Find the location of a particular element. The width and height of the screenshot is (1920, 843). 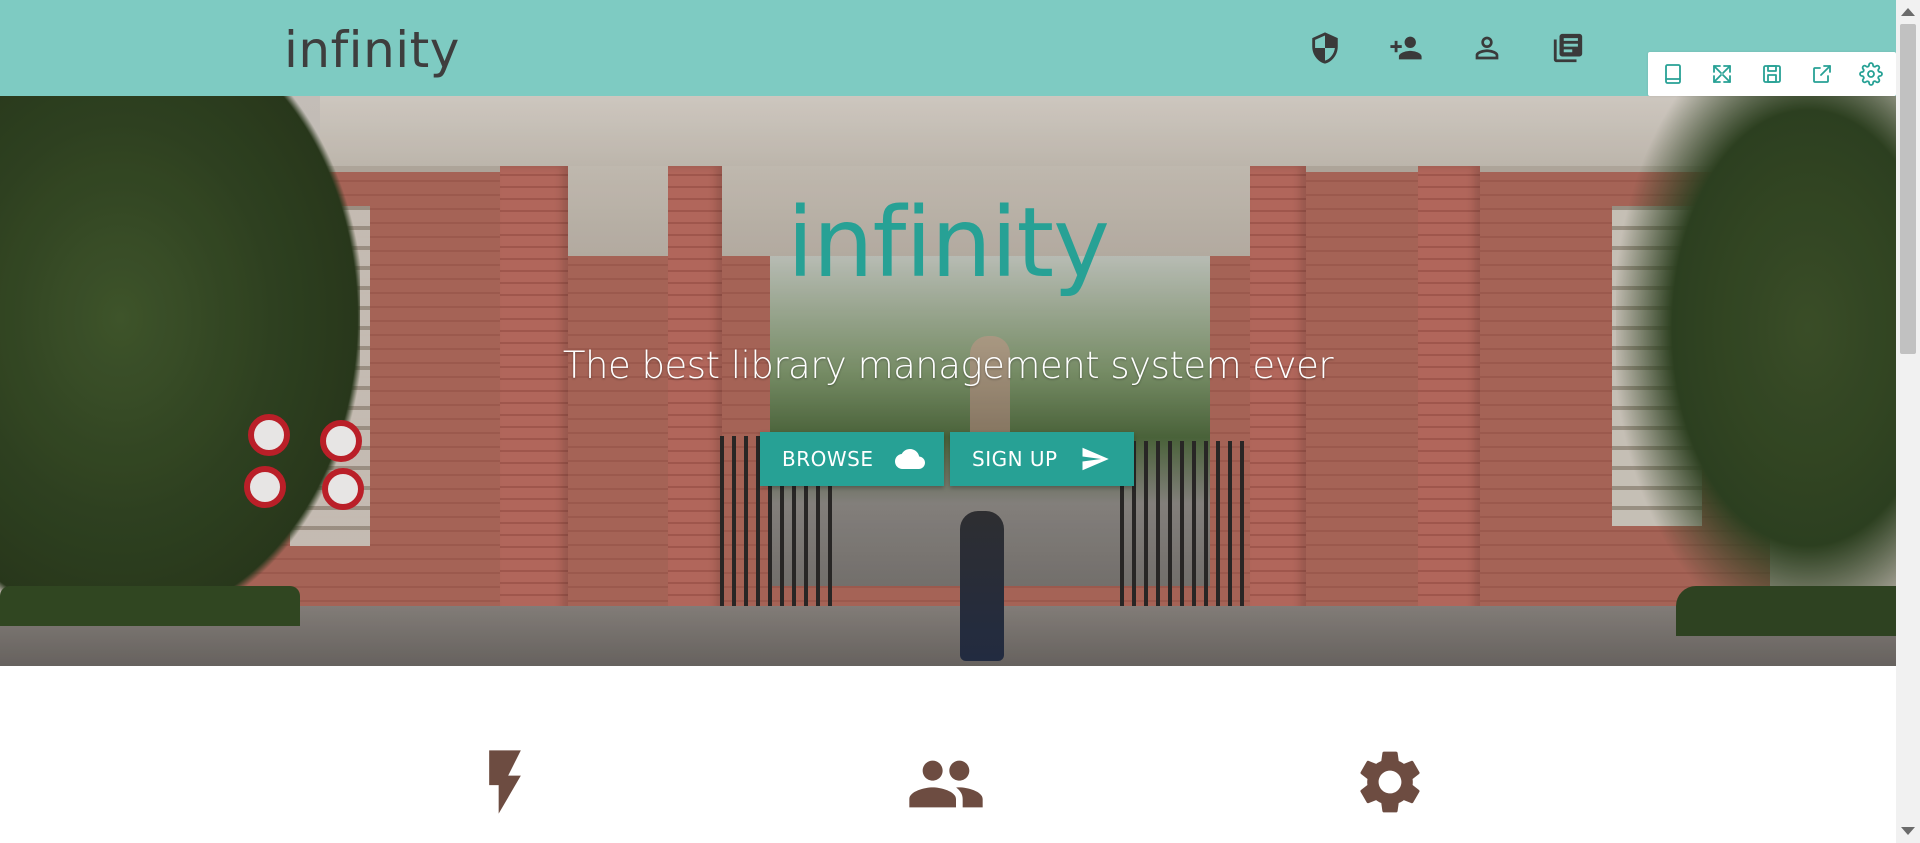

shield-icon is located at coordinates (1325, 48).